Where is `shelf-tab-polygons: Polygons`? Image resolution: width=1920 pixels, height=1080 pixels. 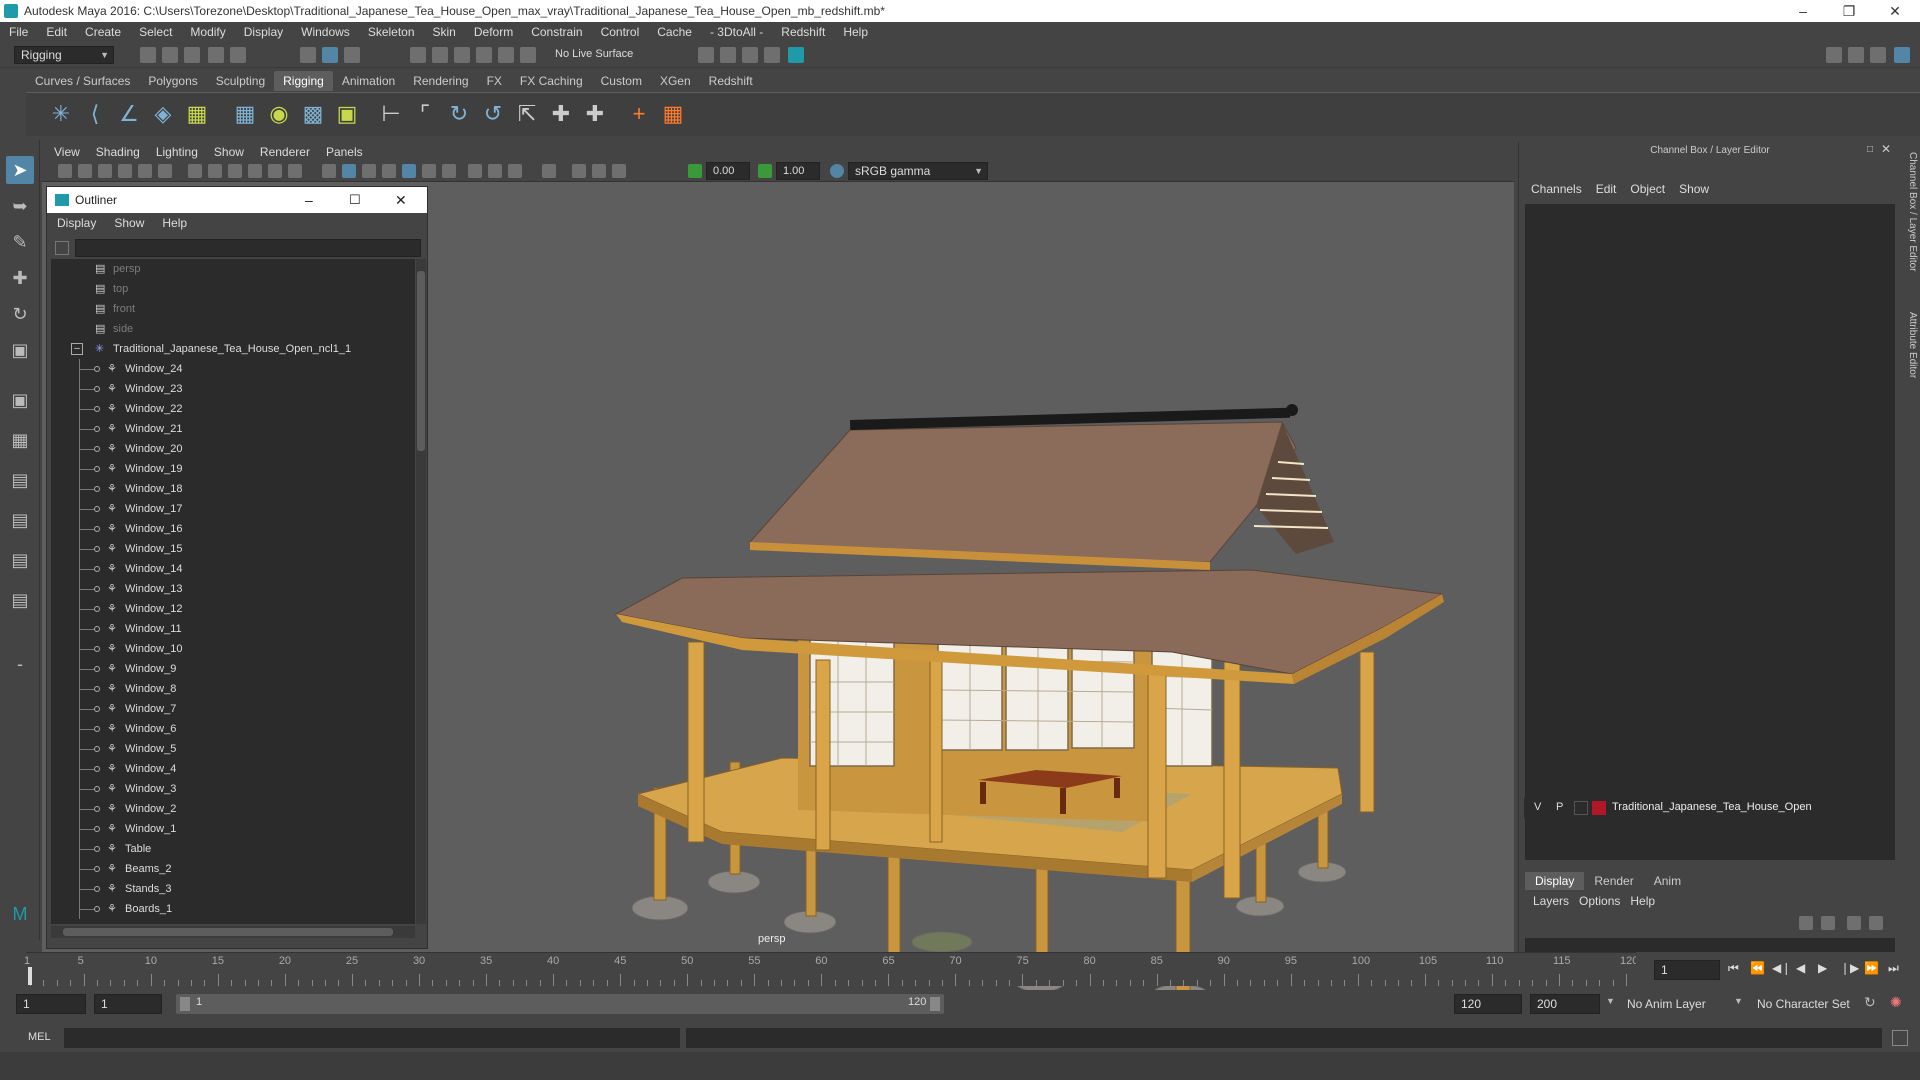 shelf-tab-polygons: Polygons is located at coordinates (172, 81).